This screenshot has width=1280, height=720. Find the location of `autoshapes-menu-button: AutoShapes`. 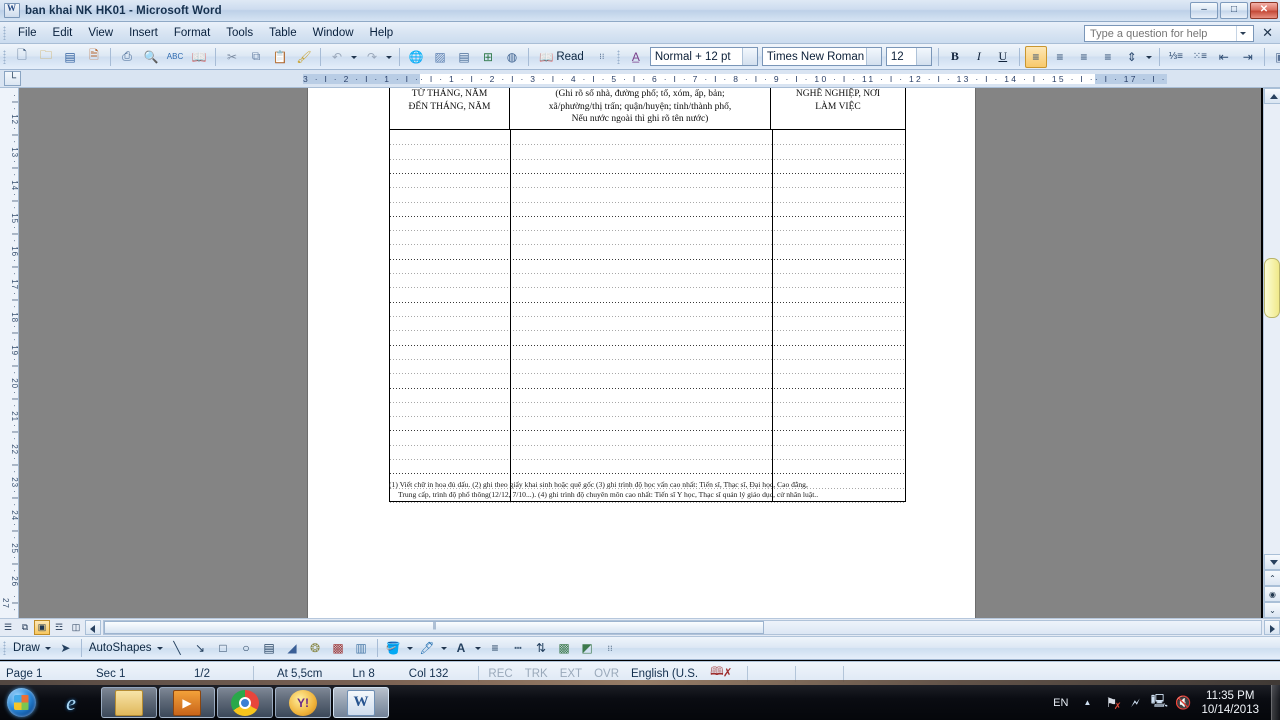

autoshapes-menu-button: AutoShapes is located at coordinates (120, 648).